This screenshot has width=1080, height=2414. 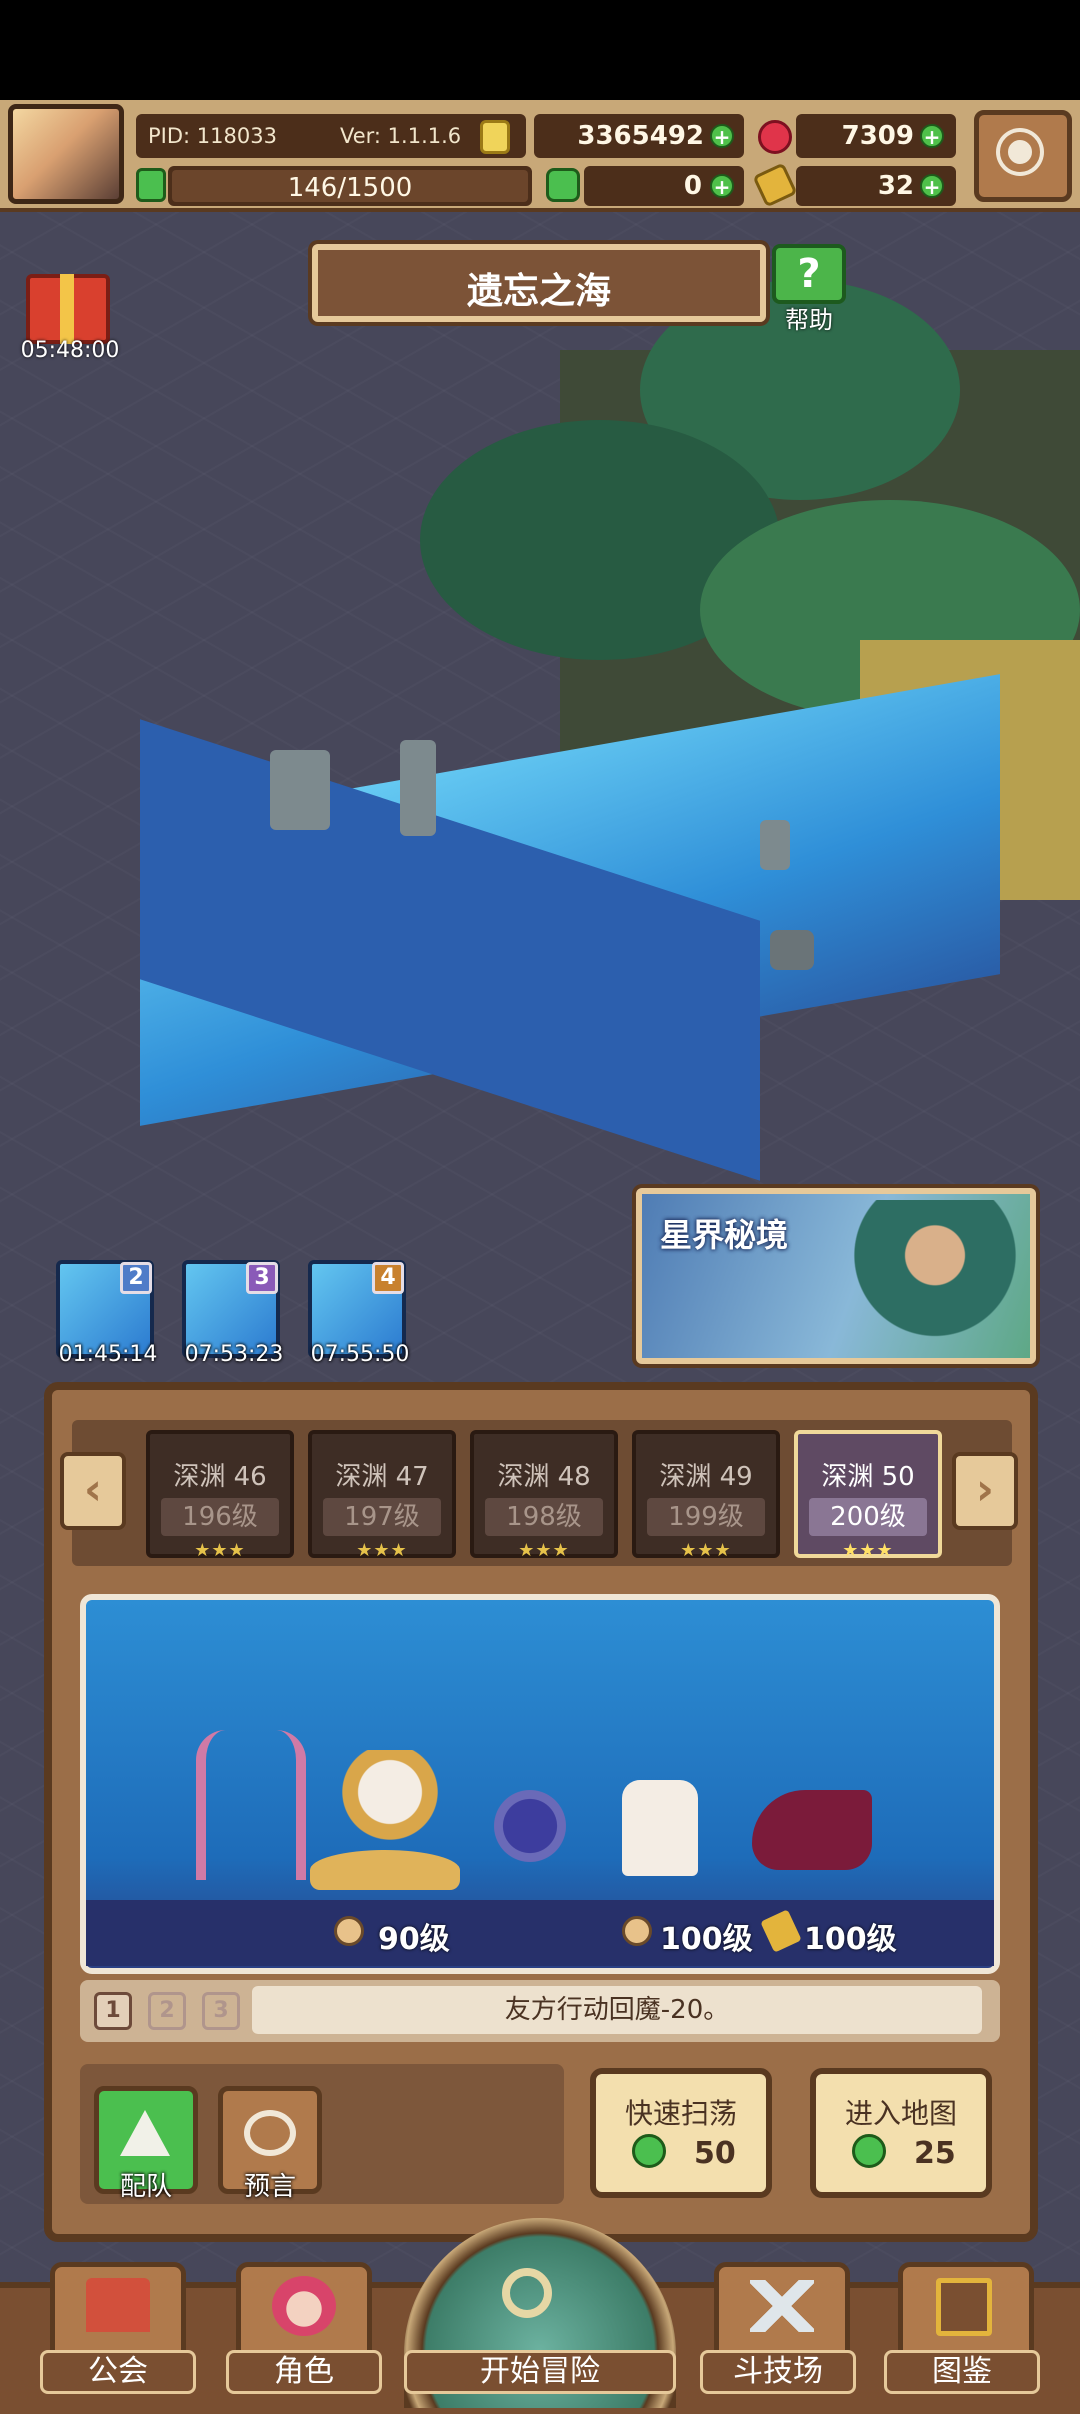 What do you see at coordinates (70, 350) in the screenshot?
I see `gift-timer: 05:48:00` at bounding box center [70, 350].